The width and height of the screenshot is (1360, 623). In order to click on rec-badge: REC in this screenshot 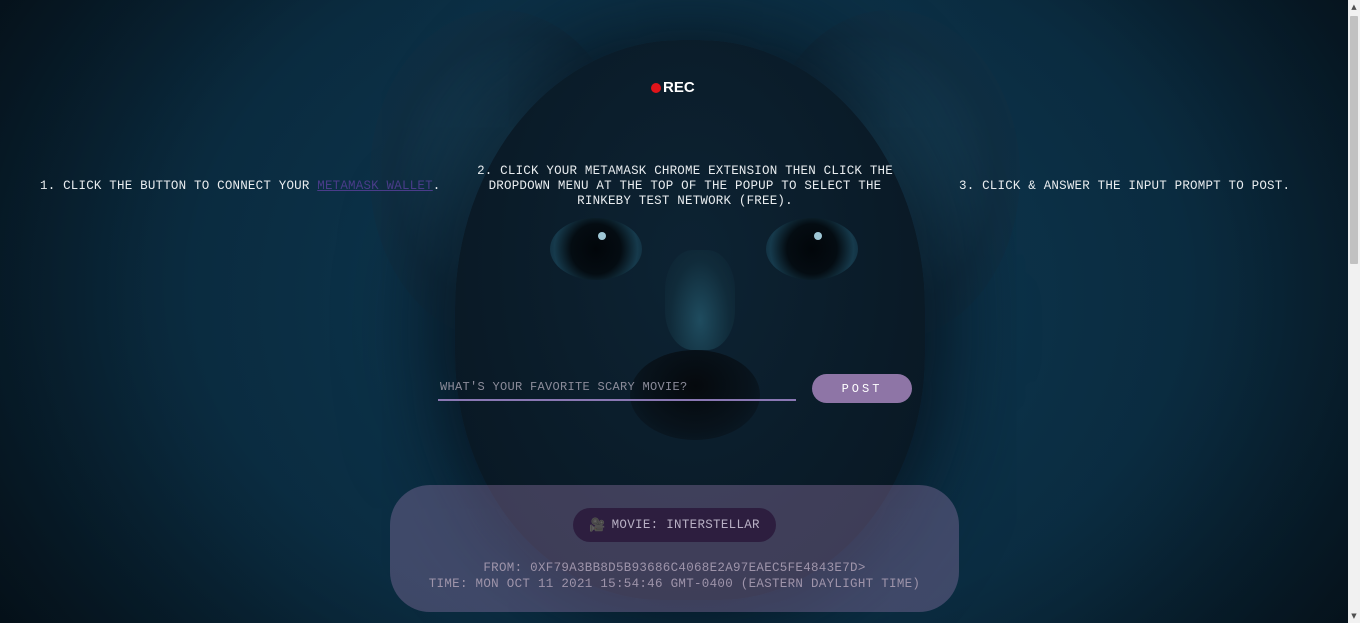, I will do `click(673, 87)`.